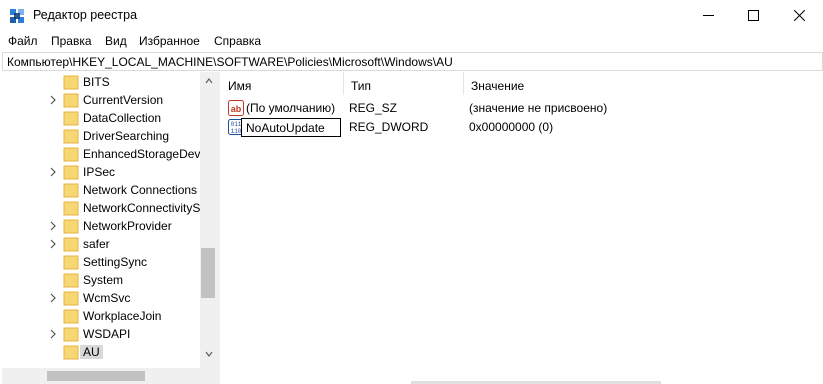 The width and height of the screenshot is (823, 384). I want to click on value-type: REG_DWORD, so click(389, 127).